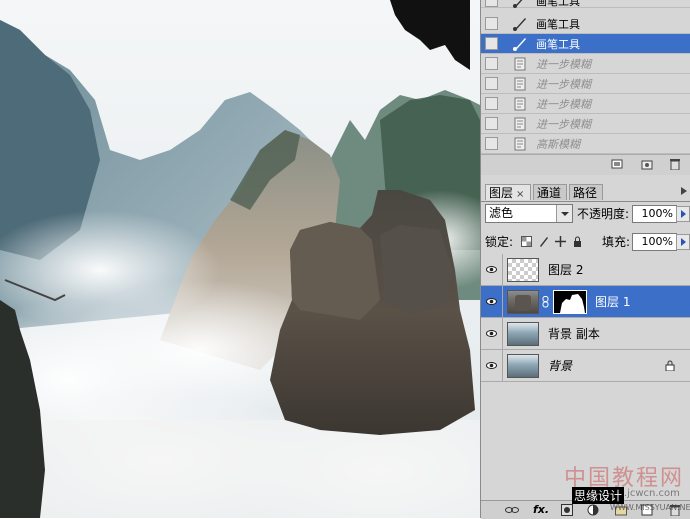  Describe the element at coordinates (650, 507) in the screenshot. I see `watermark-url-2: WWW.MISSYUAN.NET` at that location.